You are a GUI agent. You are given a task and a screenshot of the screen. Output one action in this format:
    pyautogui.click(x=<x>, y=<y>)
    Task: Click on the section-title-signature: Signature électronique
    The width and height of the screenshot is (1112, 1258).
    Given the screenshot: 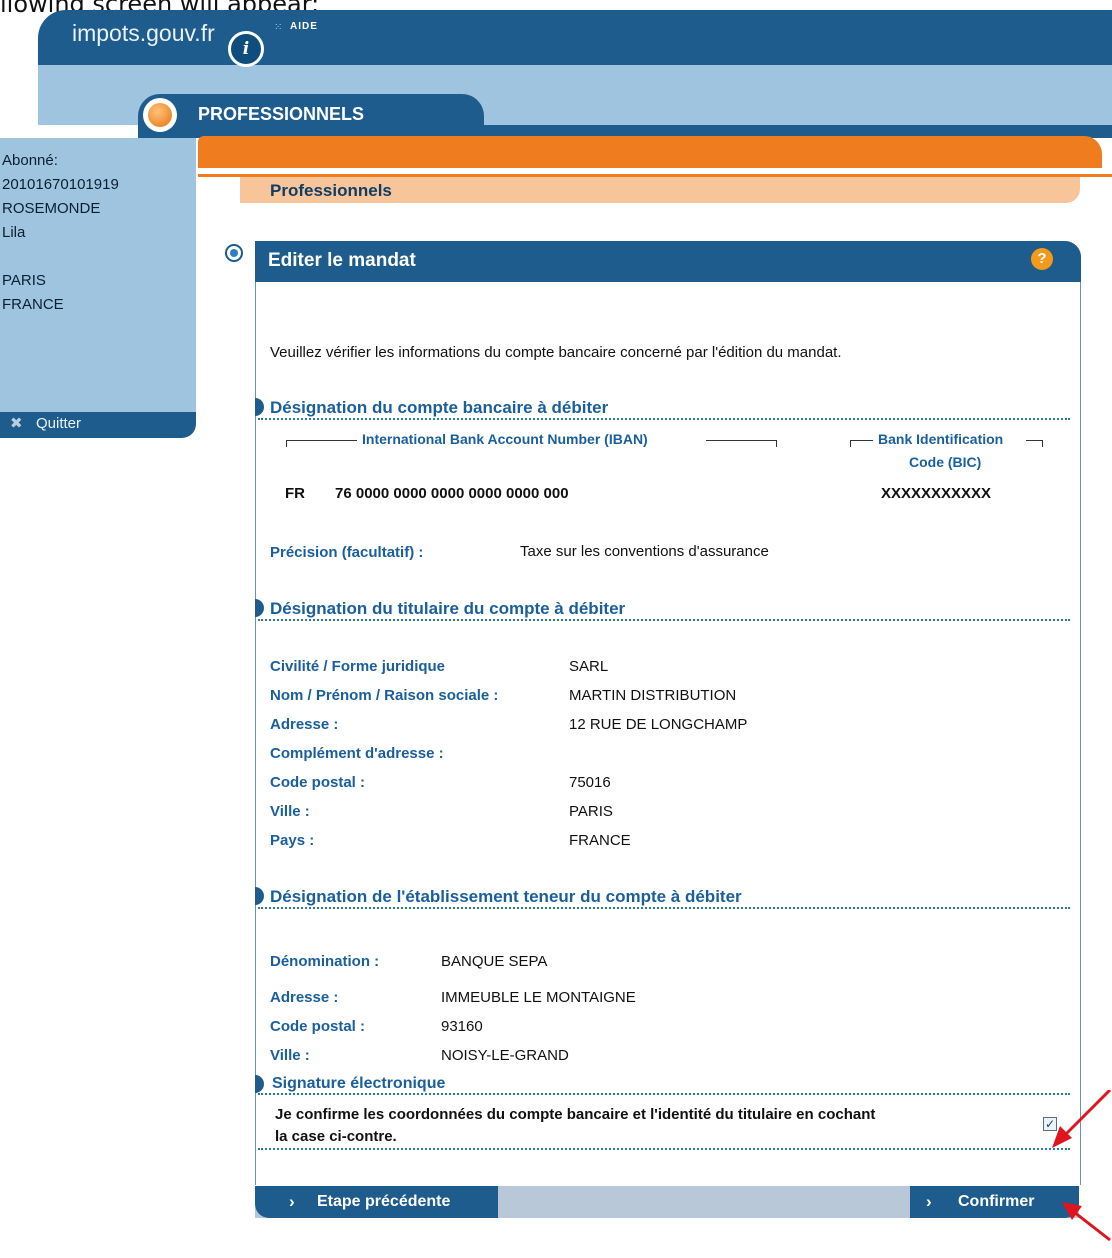 What is the action you would take?
    pyautogui.click(x=359, y=1083)
    